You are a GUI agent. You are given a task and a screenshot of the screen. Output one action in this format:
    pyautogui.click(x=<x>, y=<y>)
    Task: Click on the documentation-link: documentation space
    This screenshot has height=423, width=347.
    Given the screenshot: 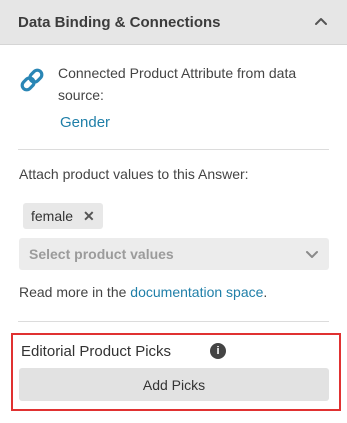 What is the action you would take?
    pyautogui.click(x=196, y=292)
    